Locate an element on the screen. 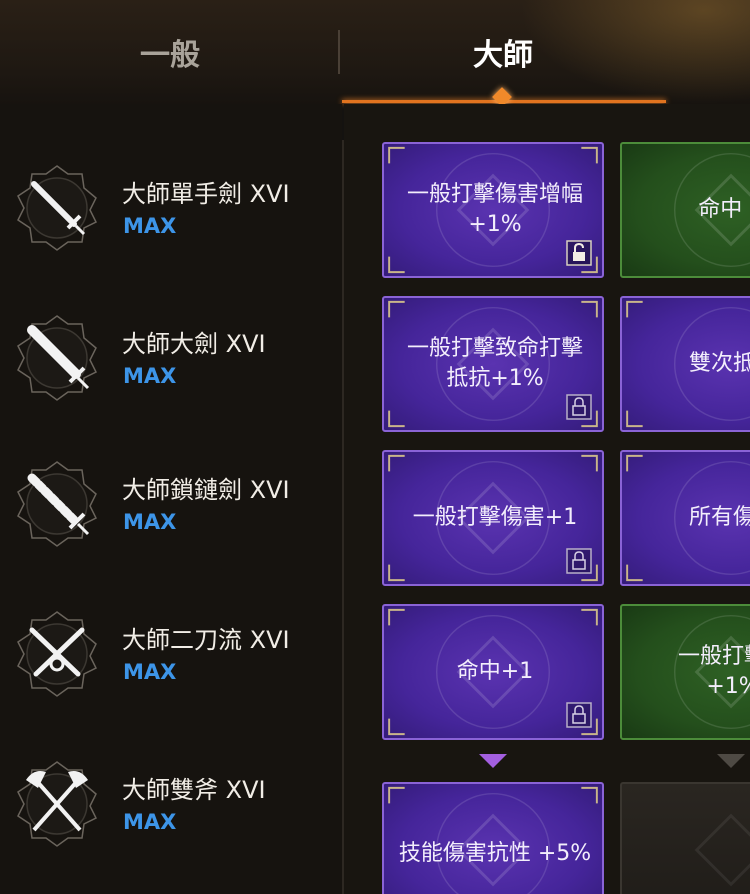  skill-card-label: 命中 + is located at coordinates (724, 209).